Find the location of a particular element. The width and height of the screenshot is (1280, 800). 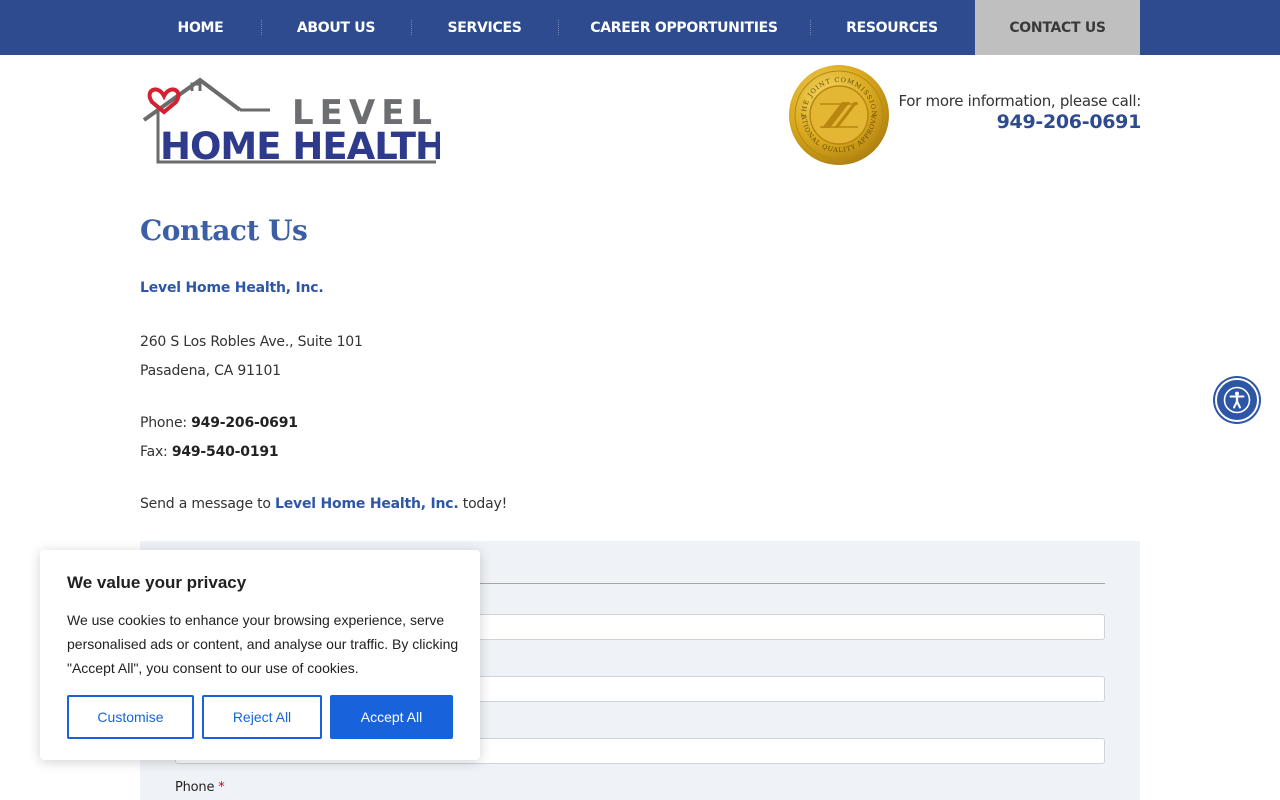

message-company-name: Level Home Health, Inc. is located at coordinates (367, 504).